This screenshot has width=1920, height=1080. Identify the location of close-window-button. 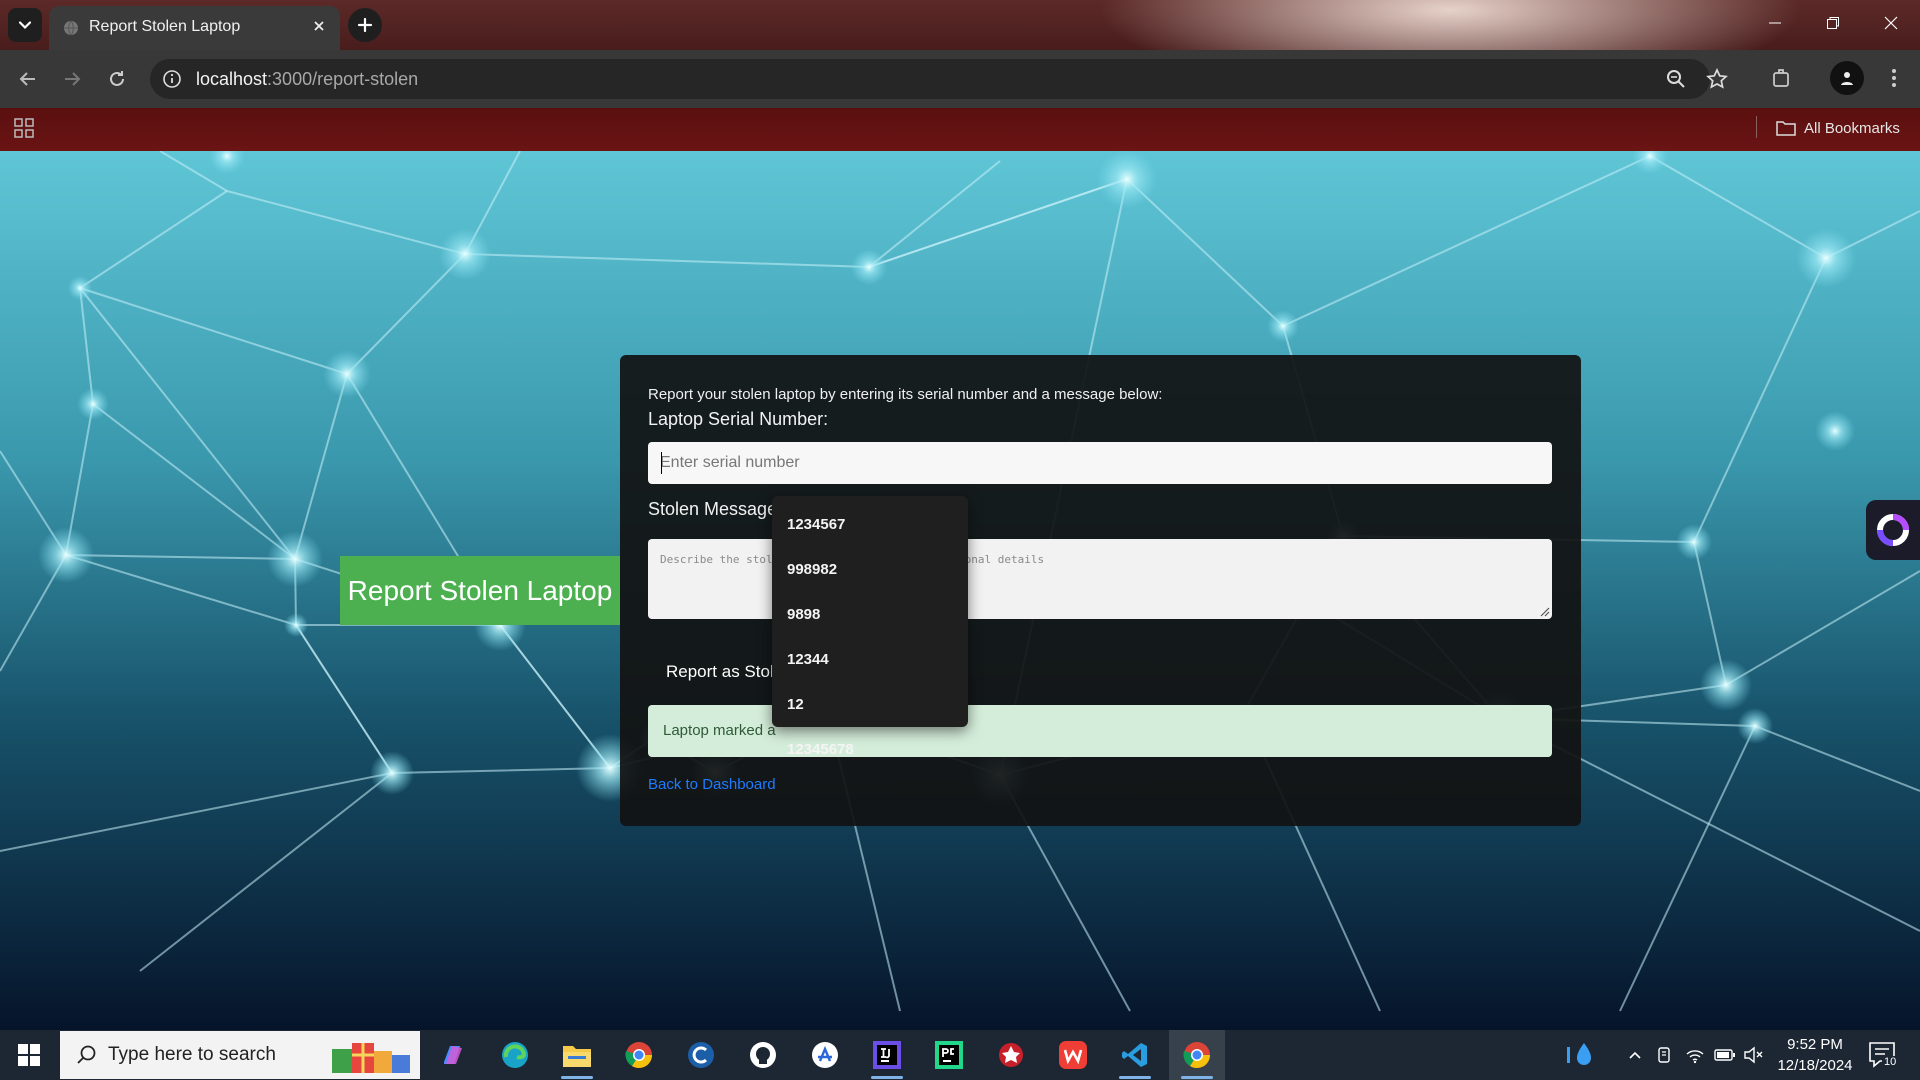
(1891, 23).